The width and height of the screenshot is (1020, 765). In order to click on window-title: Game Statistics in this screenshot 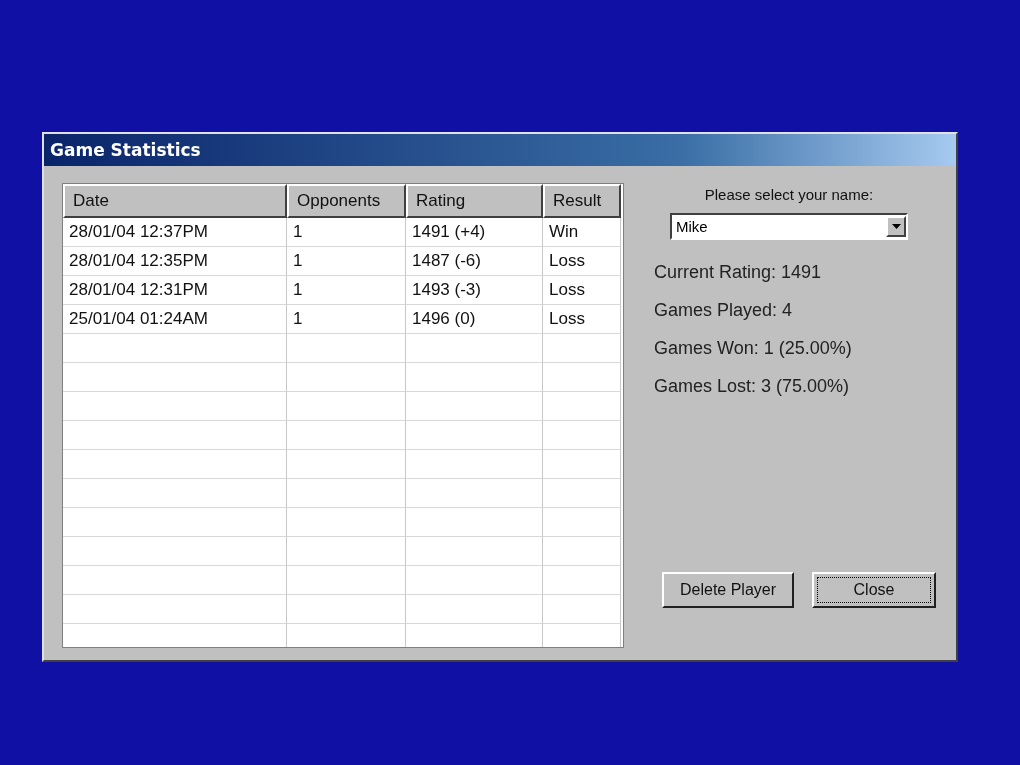, I will do `click(125, 150)`.